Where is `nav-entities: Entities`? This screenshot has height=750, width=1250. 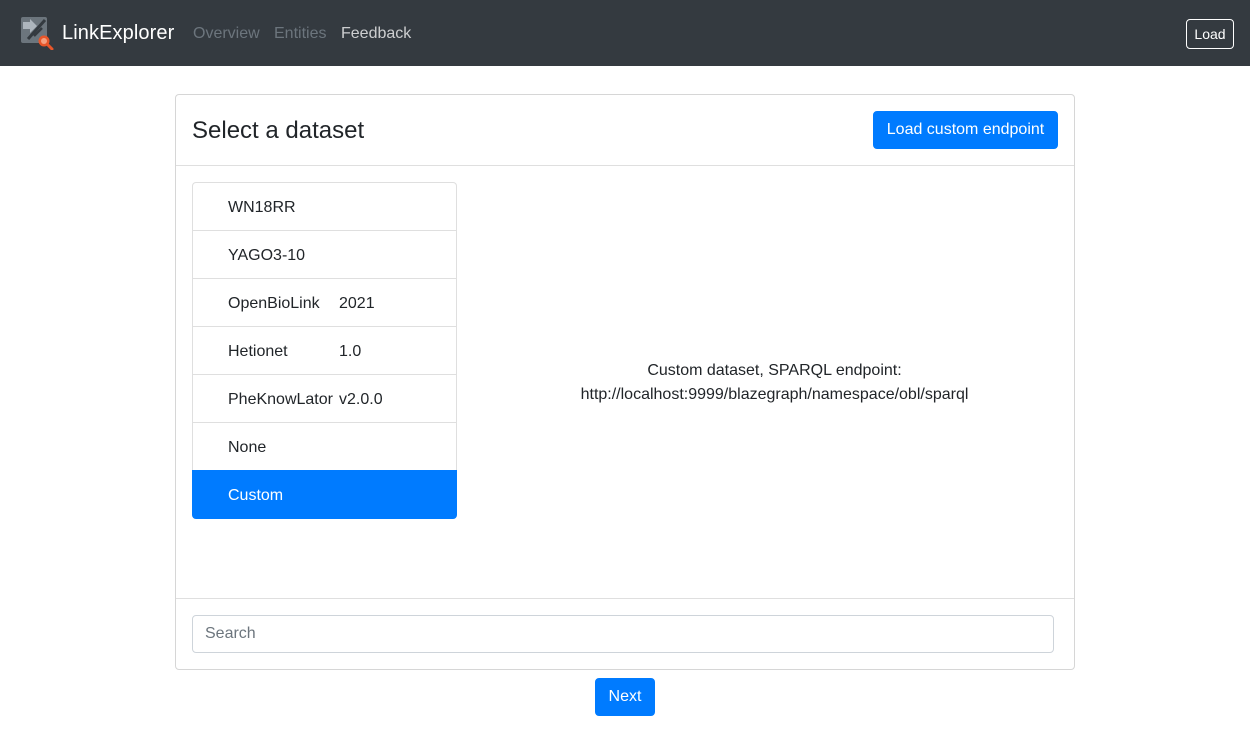
nav-entities: Entities is located at coordinates (300, 34).